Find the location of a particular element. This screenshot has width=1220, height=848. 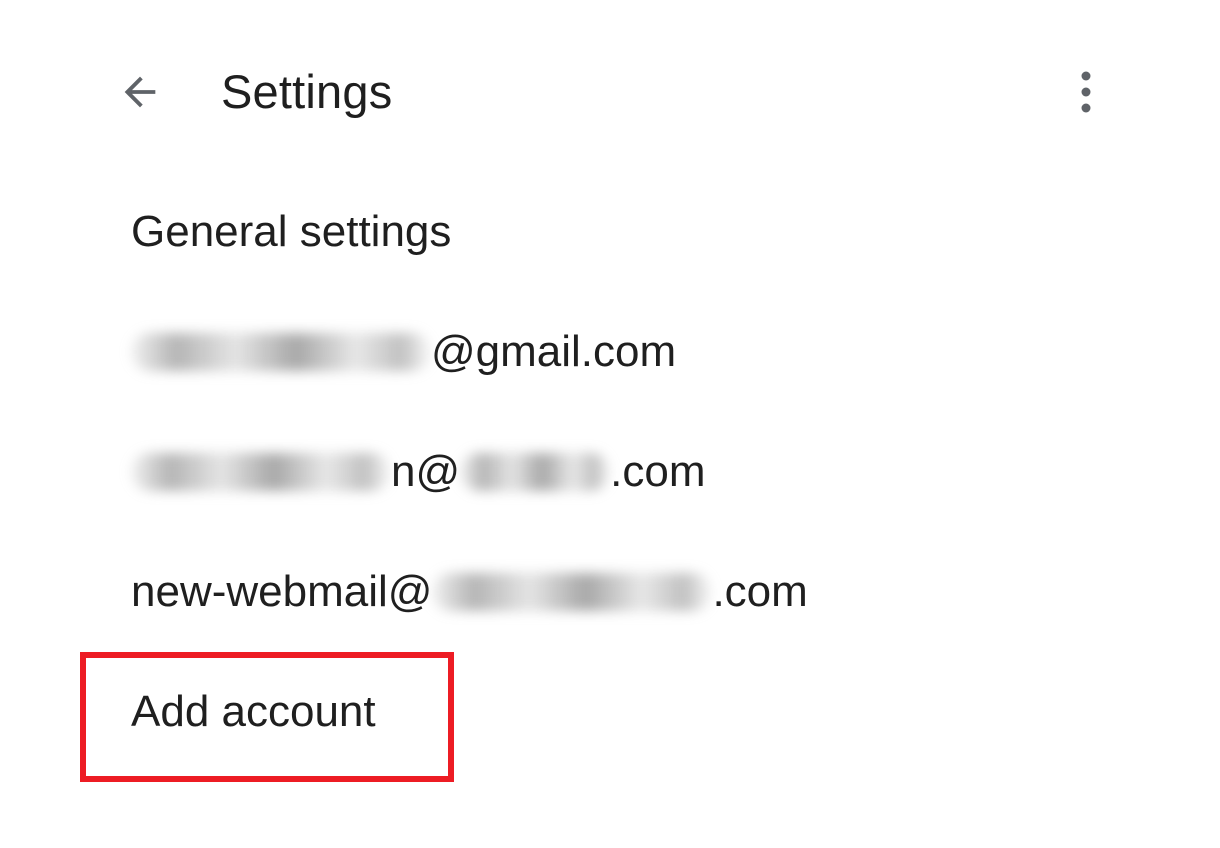

more-options-button is located at coordinates (1086, 94).